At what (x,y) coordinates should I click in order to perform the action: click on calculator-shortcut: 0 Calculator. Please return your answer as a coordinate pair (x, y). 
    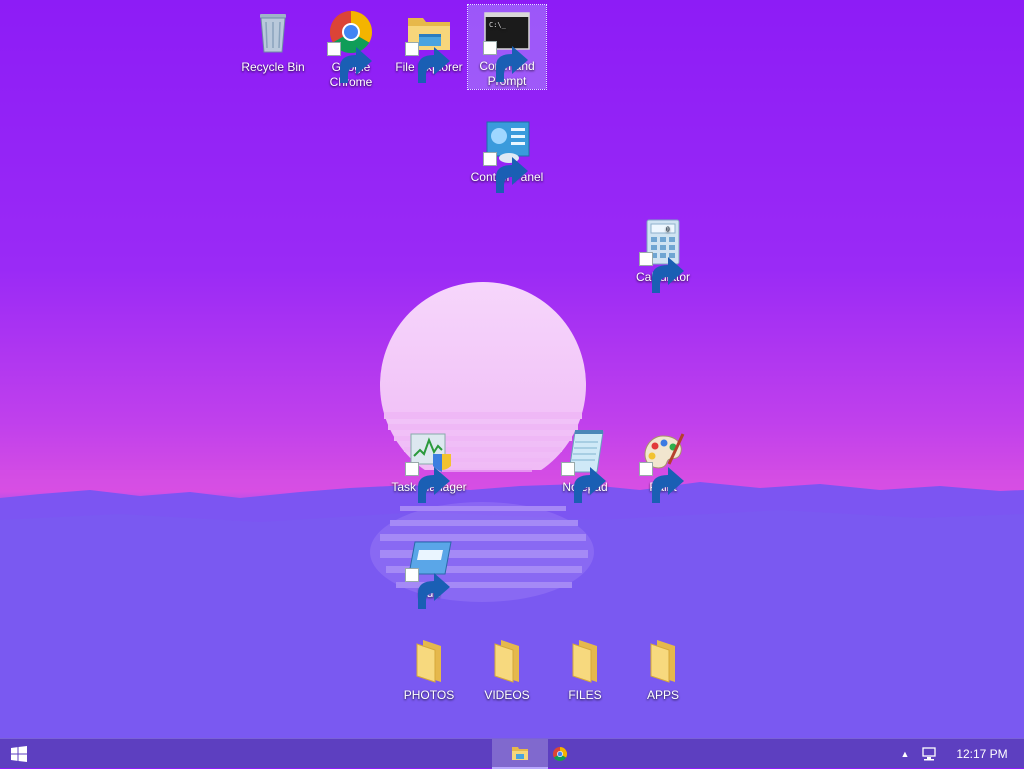
    Looking at the image, I should click on (663, 254).